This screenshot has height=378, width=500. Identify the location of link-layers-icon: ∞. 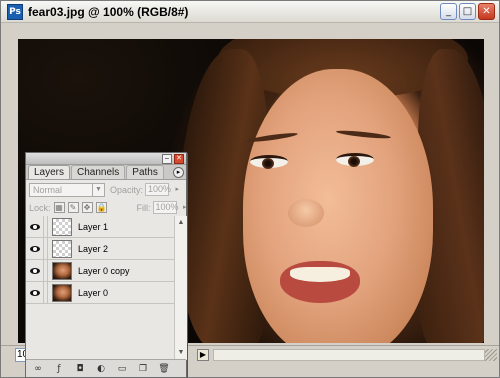
(38, 369).